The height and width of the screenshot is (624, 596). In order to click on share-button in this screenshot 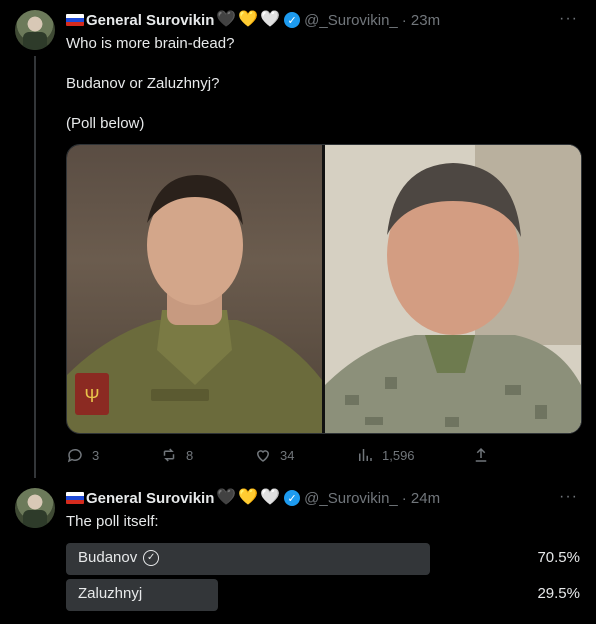, I will do `click(481, 455)`.